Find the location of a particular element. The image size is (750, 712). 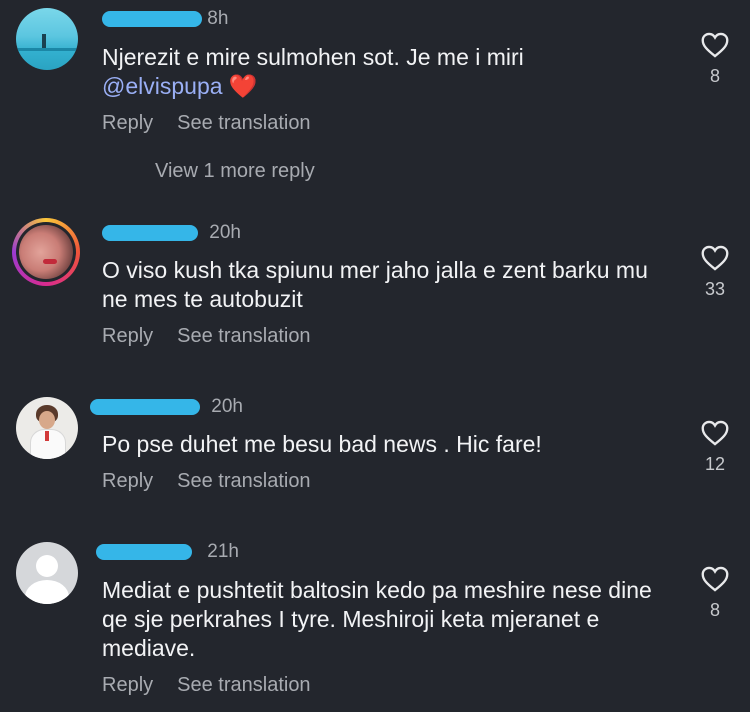

like-control: 12 is located at coordinates (715, 447).